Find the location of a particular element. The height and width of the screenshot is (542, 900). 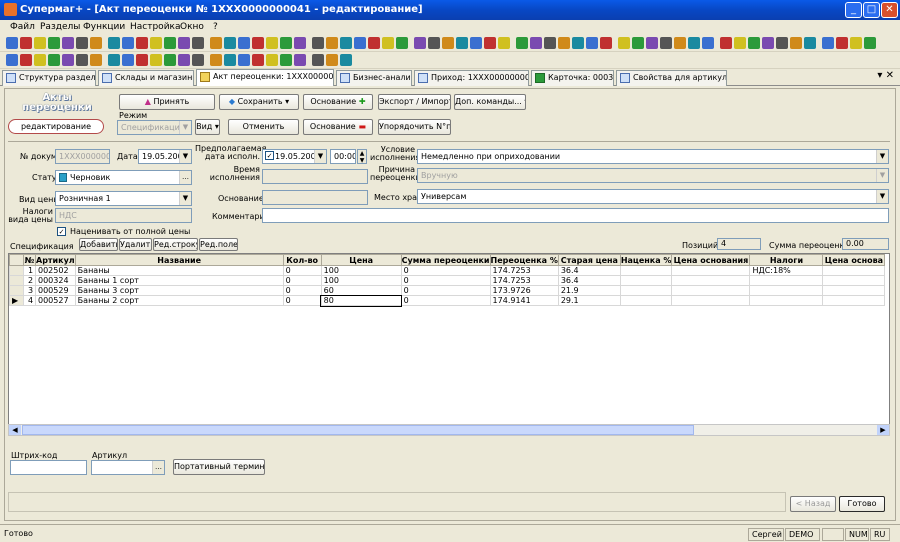

cancel-button: Отменить is located at coordinates (263, 127).